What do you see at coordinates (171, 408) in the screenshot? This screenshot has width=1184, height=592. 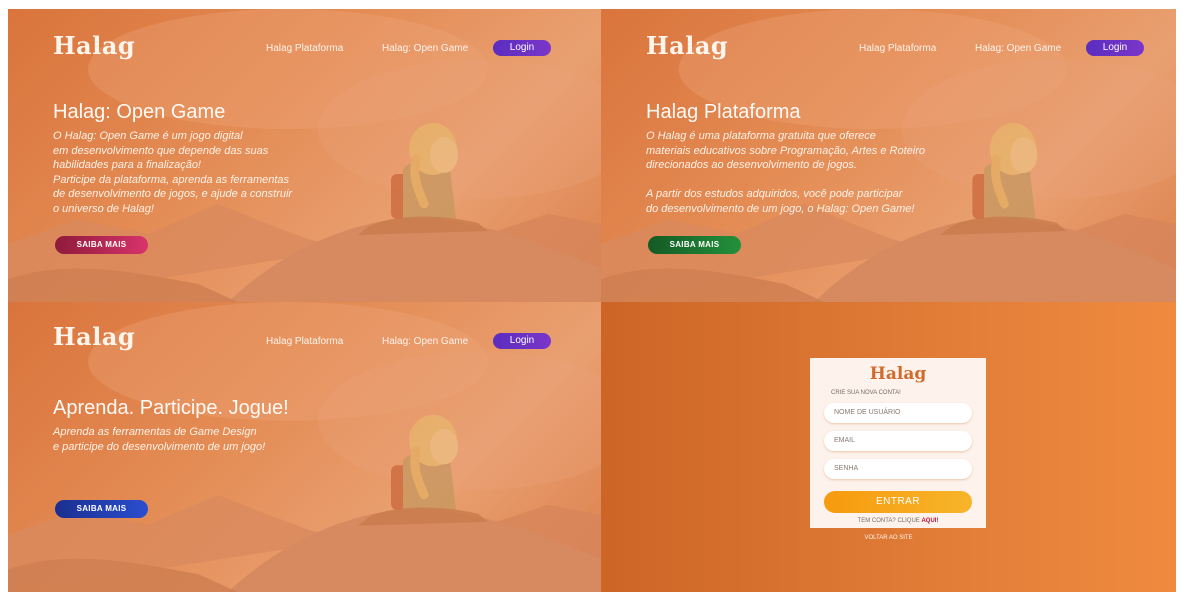 I see `hero-title: Aprenda. Participe. Jogue!` at bounding box center [171, 408].